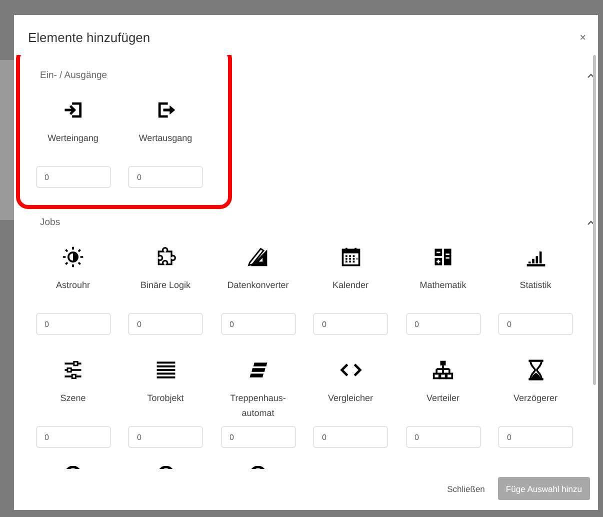  Describe the element at coordinates (535, 398) in the screenshot. I see `element-label: Verzögerer` at that location.